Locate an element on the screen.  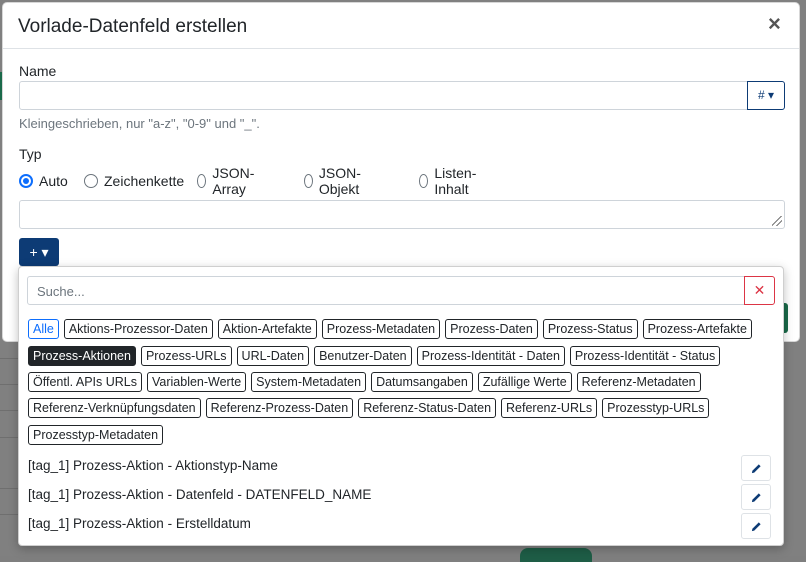
category-chip: Referenz-Prozess-Daten is located at coordinates (279, 408).